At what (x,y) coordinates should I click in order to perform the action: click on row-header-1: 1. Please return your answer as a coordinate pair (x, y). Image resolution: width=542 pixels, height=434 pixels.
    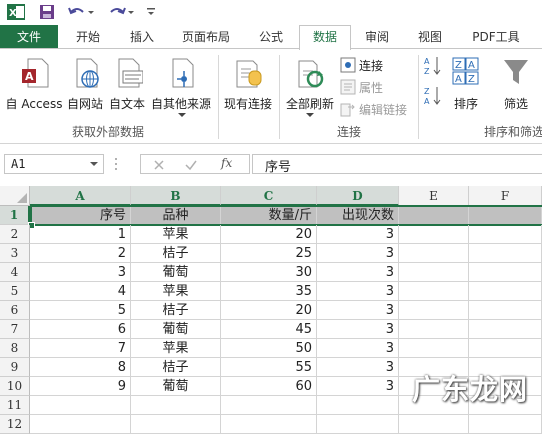
    Looking at the image, I should click on (15, 215).